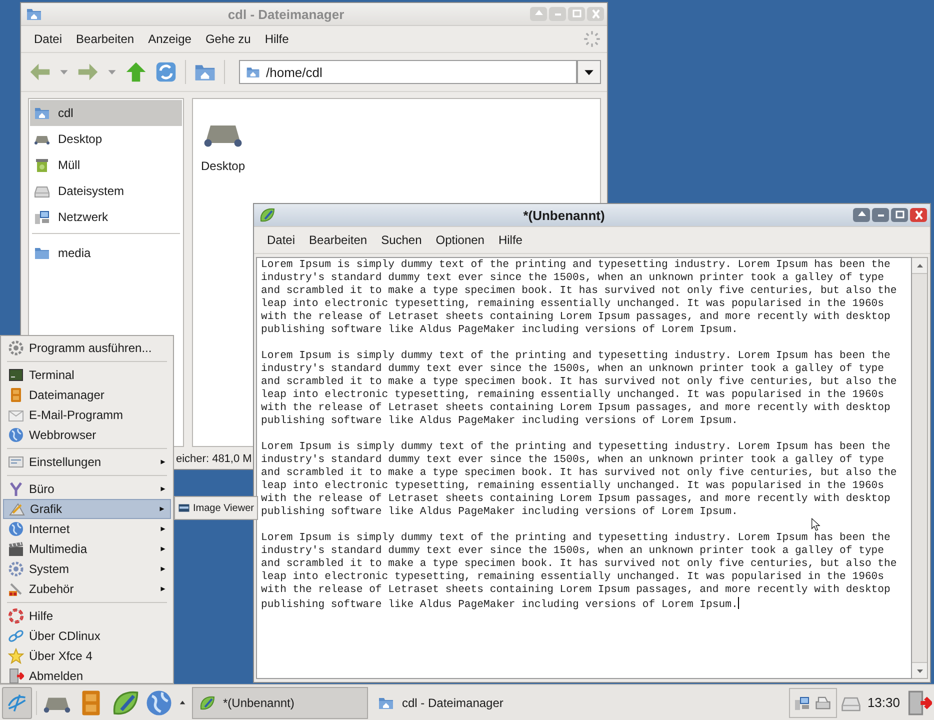 The height and width of the screenshot is (720, 934). I want to click on task-button: cdl - Dateimanager, so click(460, 702).